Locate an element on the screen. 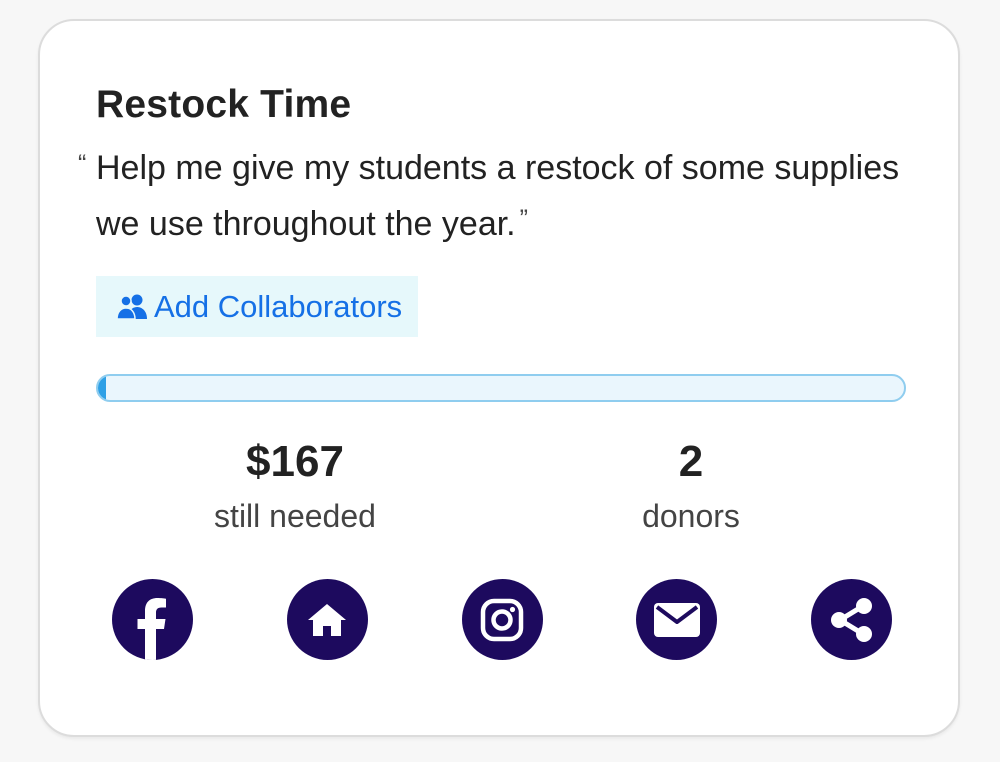 The width and height of the screenshot is (1000, 762). instagram-icon is located at coordinates (502, 620).